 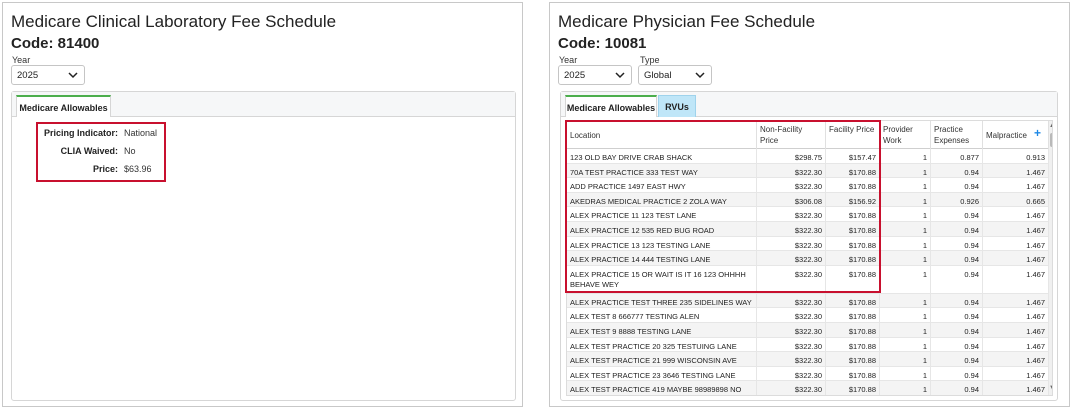 I want to click on tab-bar: Medicare Allowables RVUs, so click(x=809, y=104).